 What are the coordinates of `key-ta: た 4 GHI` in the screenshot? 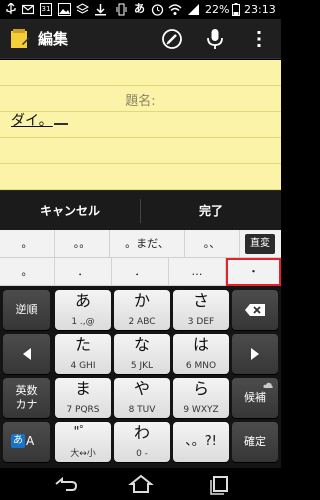 It's located at (83, 354).